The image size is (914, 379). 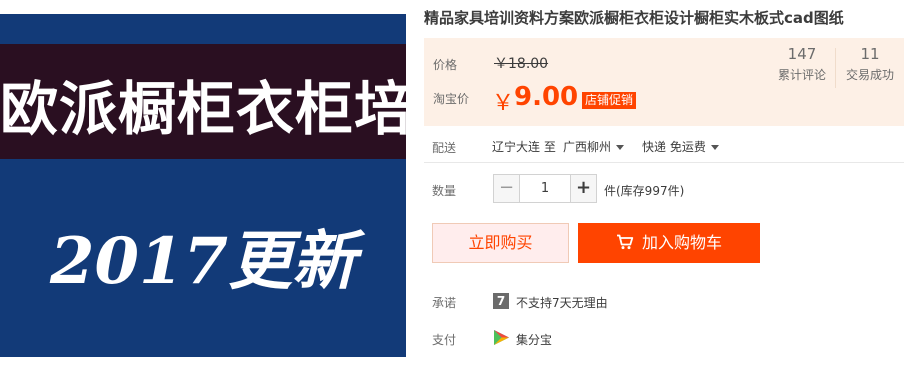 I want to click on currency-symbol: ￥, so click(x=503, y=103).